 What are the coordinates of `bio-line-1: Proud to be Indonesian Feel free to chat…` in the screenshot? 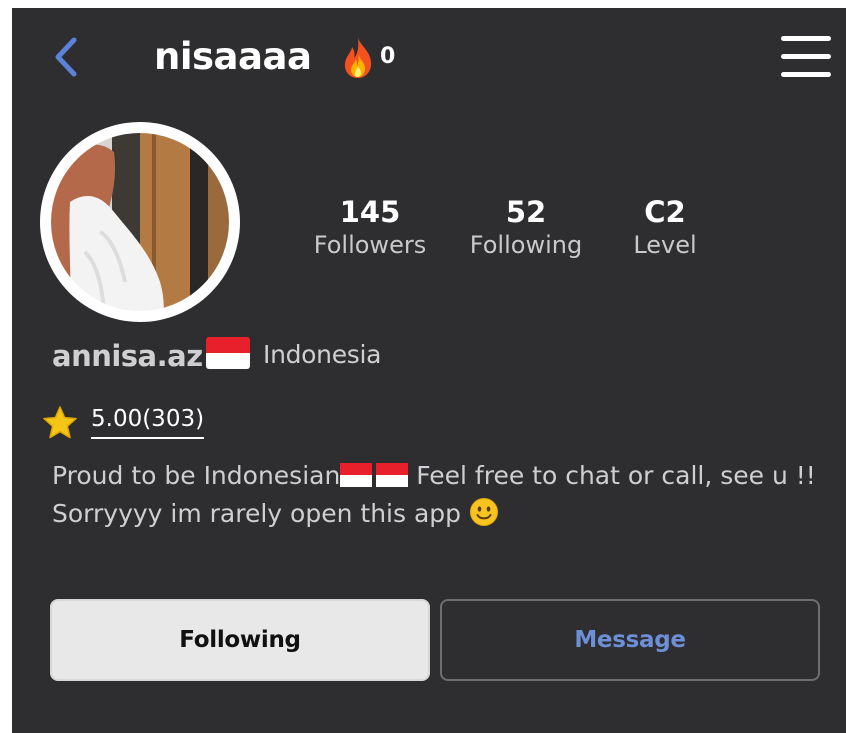 It's located at (447, 476).